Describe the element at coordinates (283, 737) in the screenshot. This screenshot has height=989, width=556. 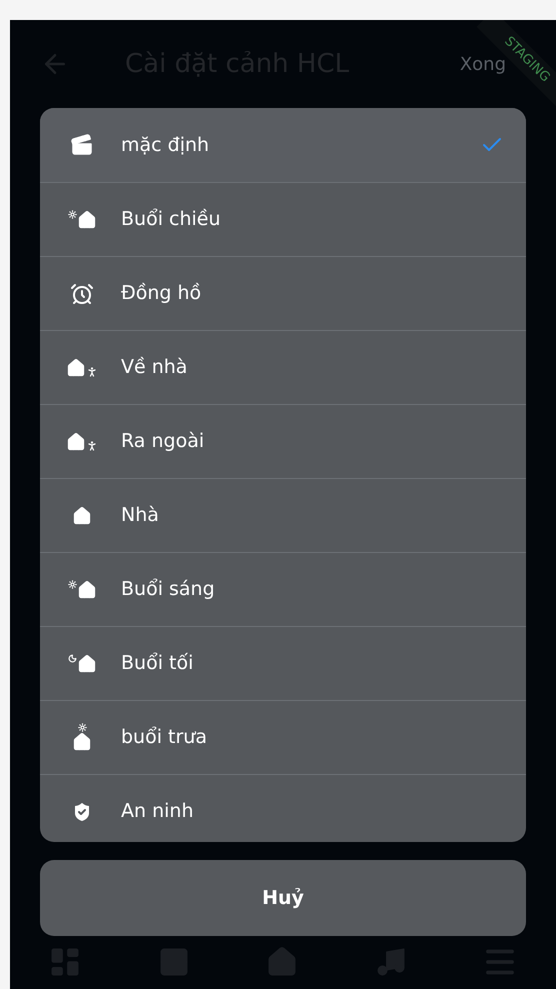
I see `scene-option: buổi trưa` at that location.